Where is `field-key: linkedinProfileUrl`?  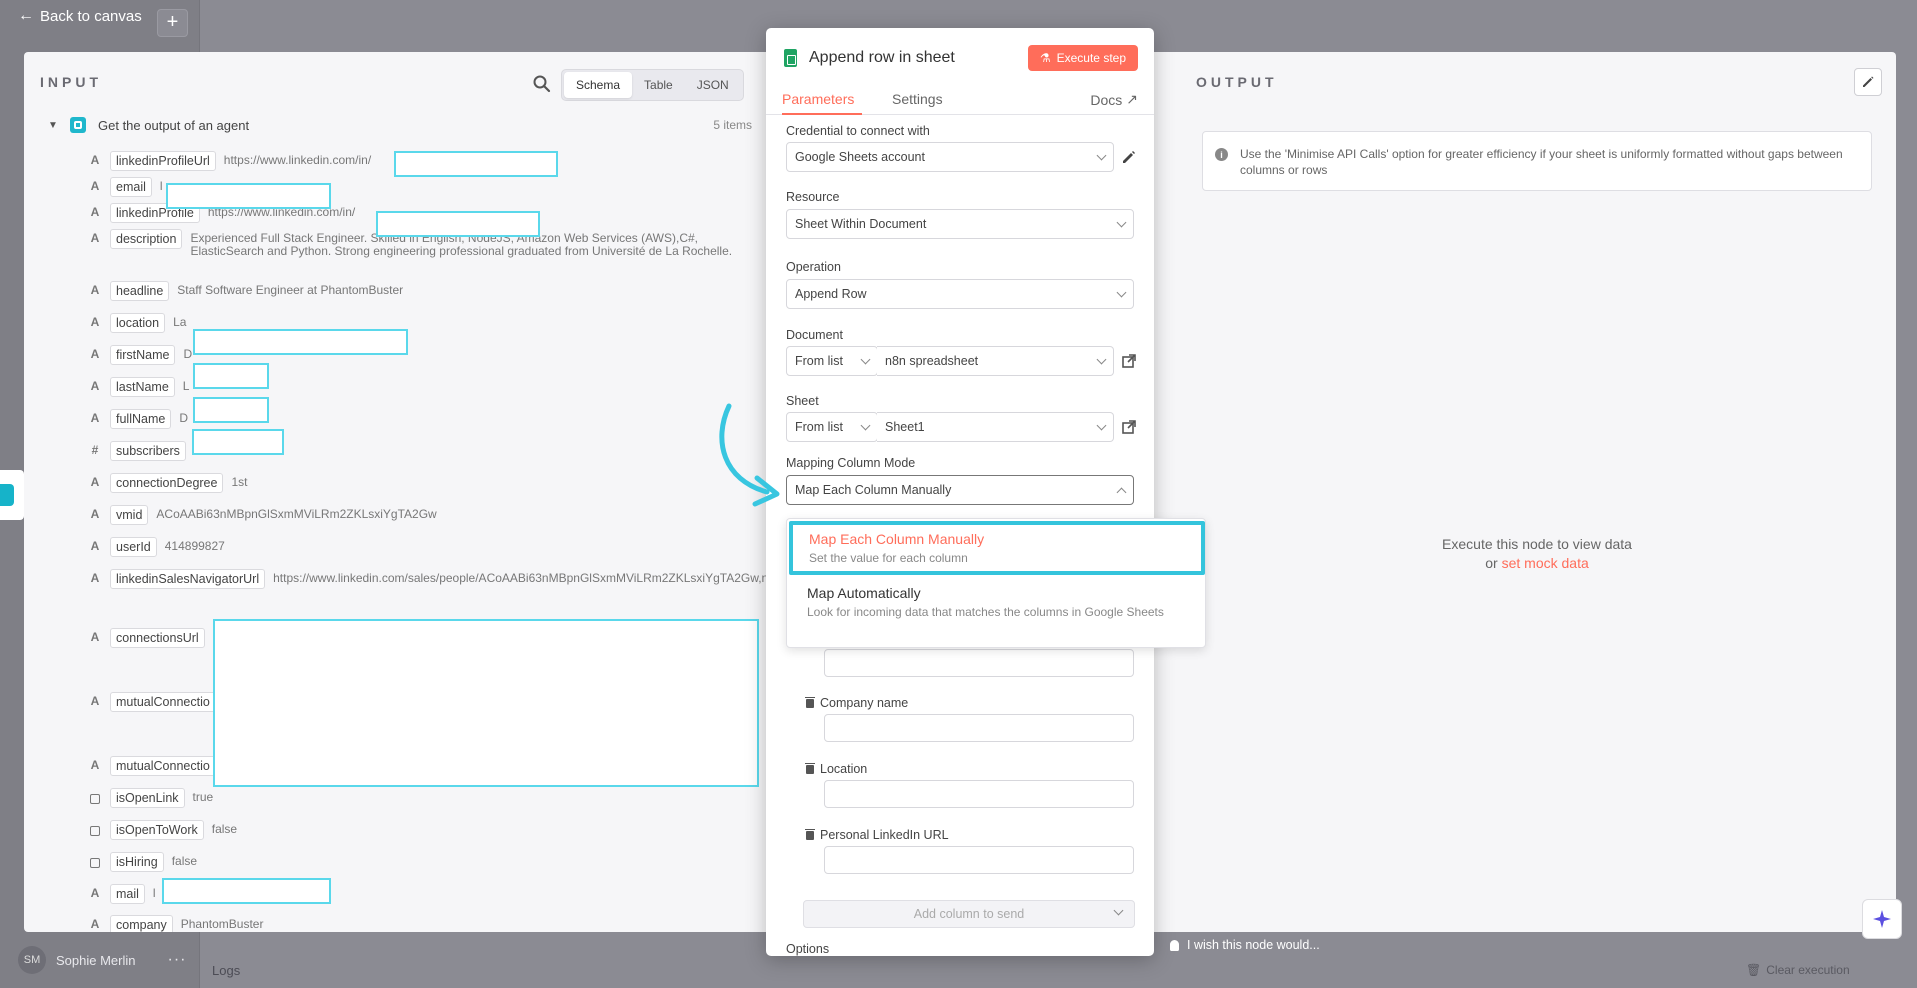
field-key: linkedinProfileUrl is located at coordinates (163, 161).